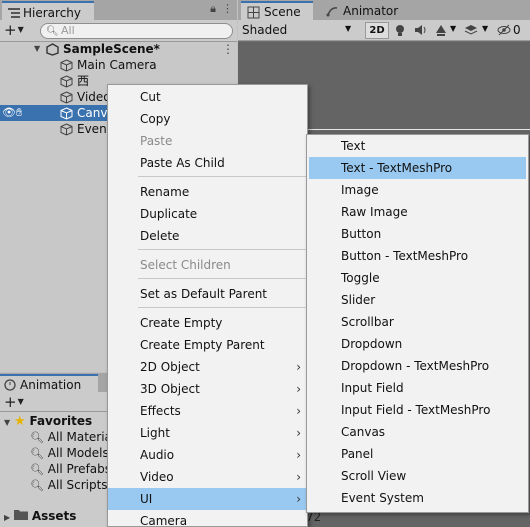 Image resolution: width=530 pixels, height=527 pixels. What do you see at coordinates (417, 146) in the screenshot?
I see `ui-submenu-item-text: Text` at bounding box center [417, 146].